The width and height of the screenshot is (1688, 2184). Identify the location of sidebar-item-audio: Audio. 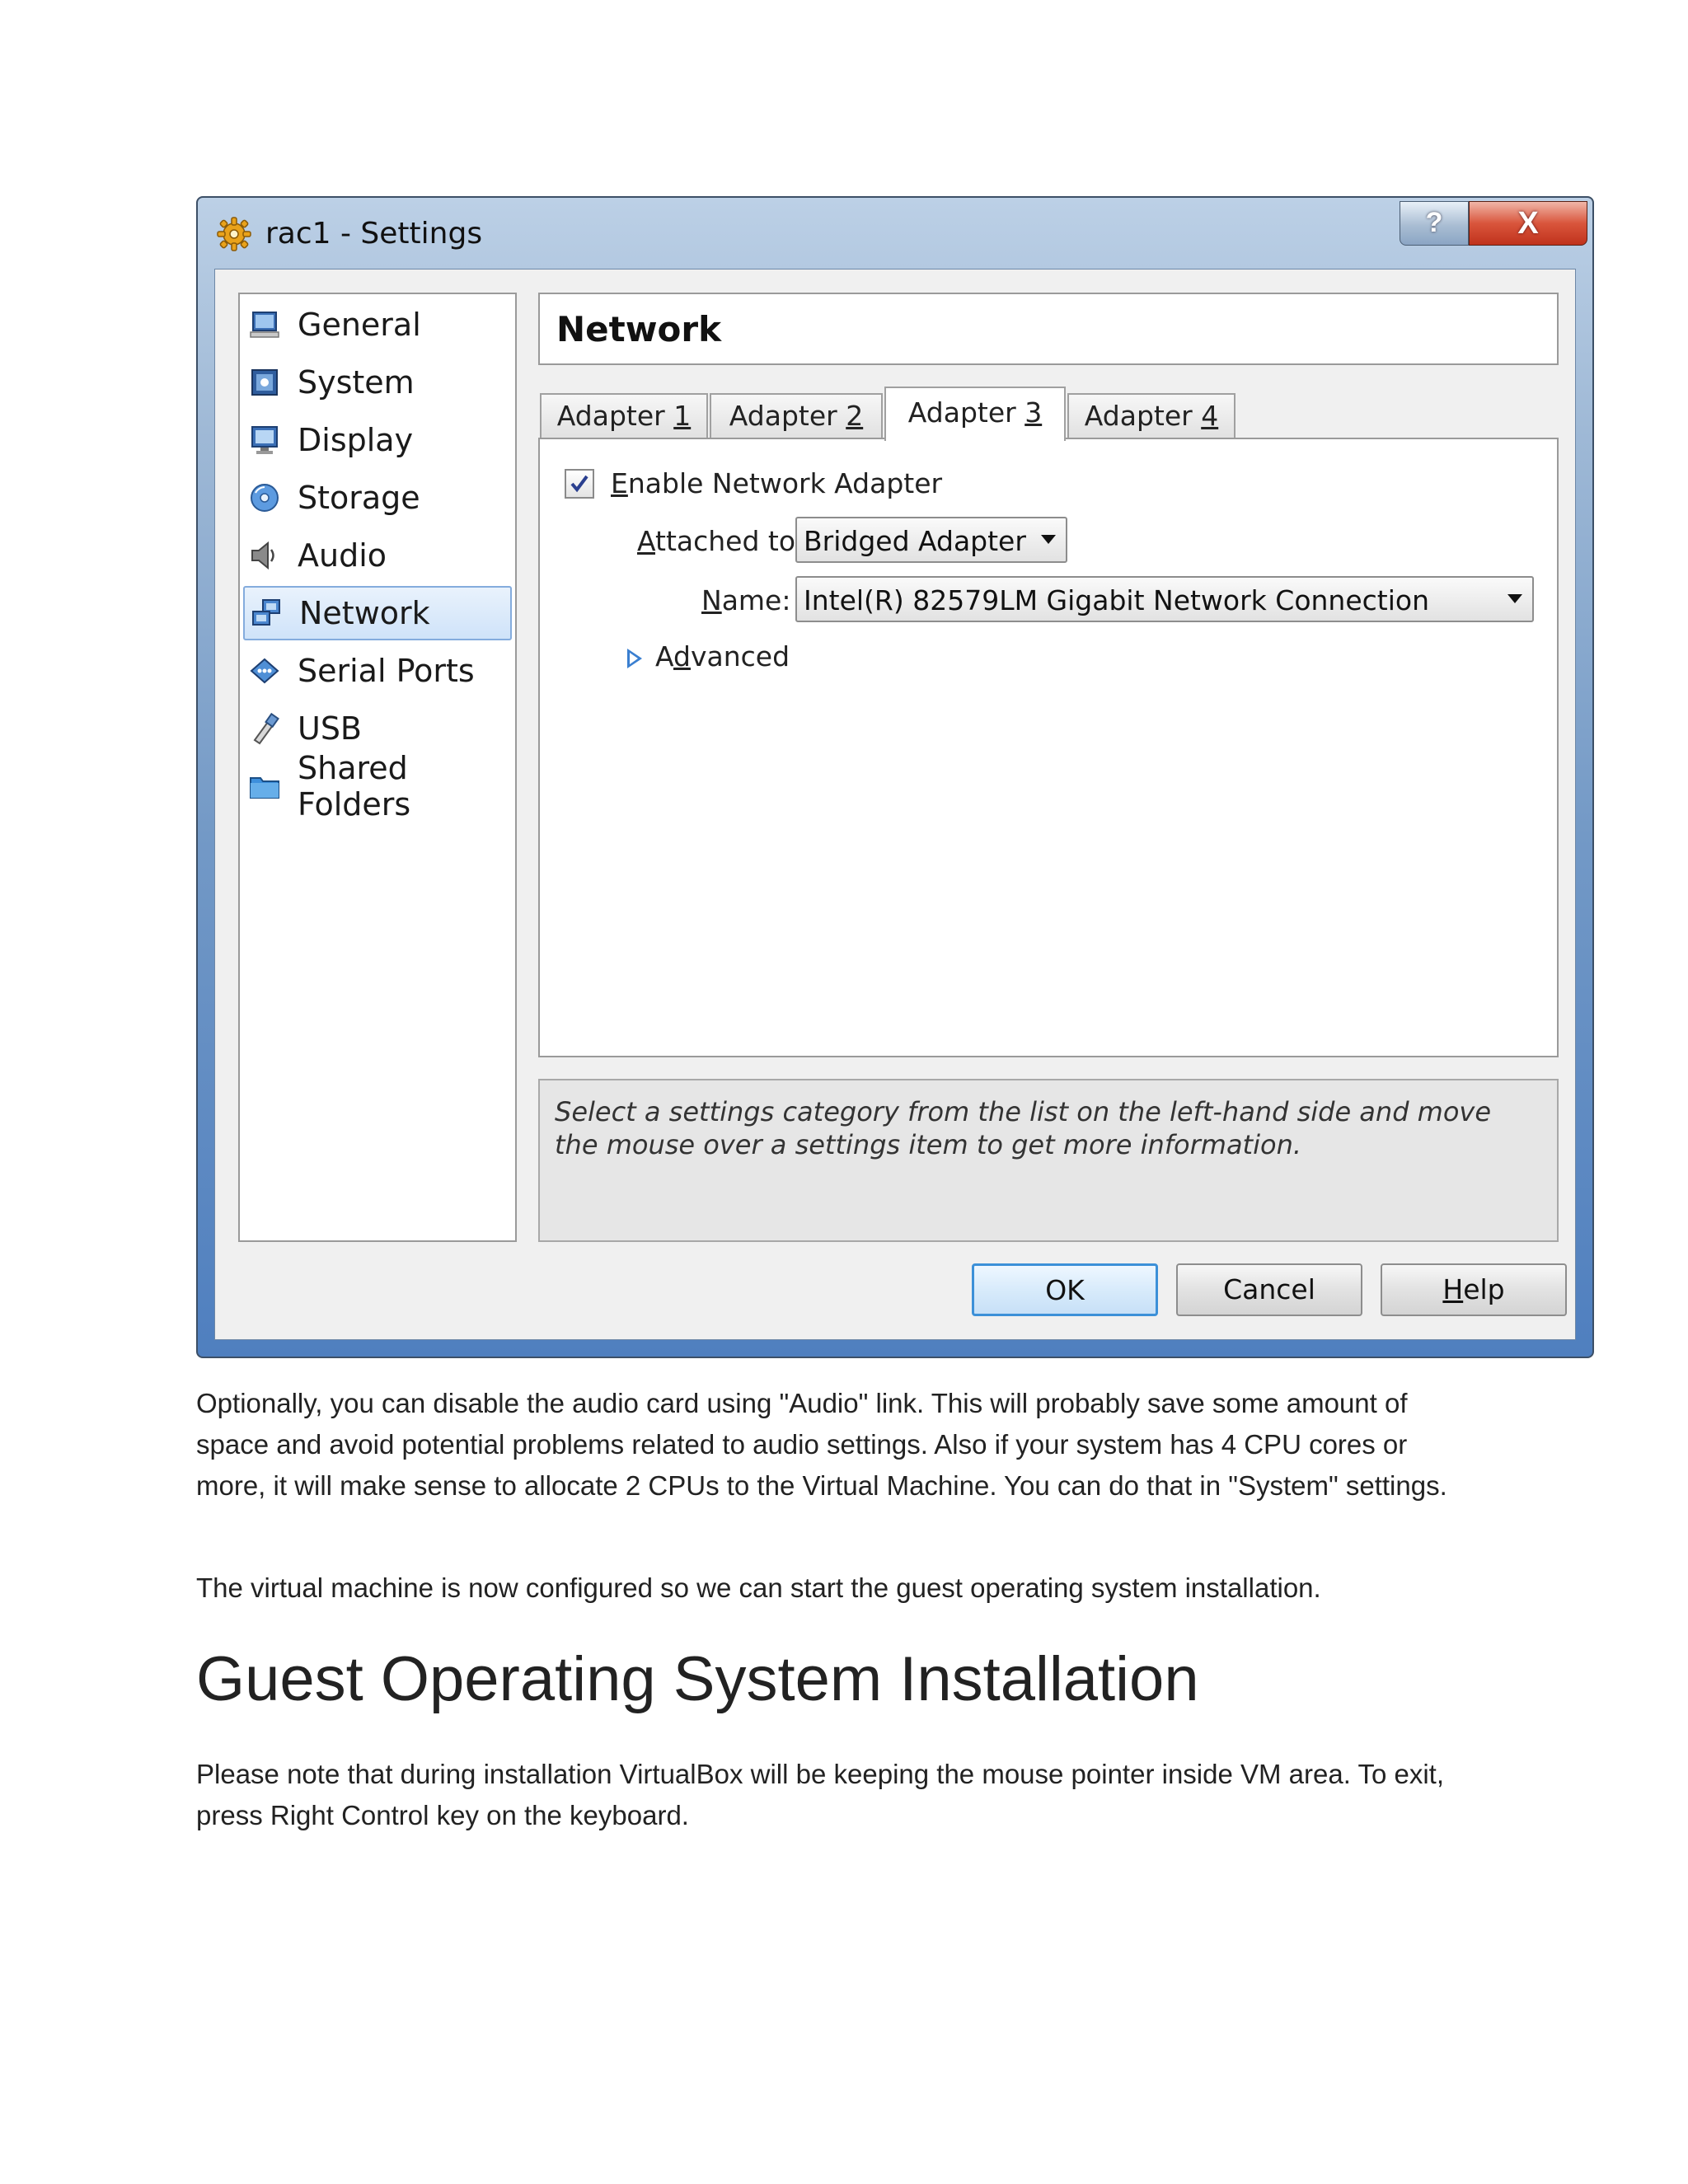
(378, 555).